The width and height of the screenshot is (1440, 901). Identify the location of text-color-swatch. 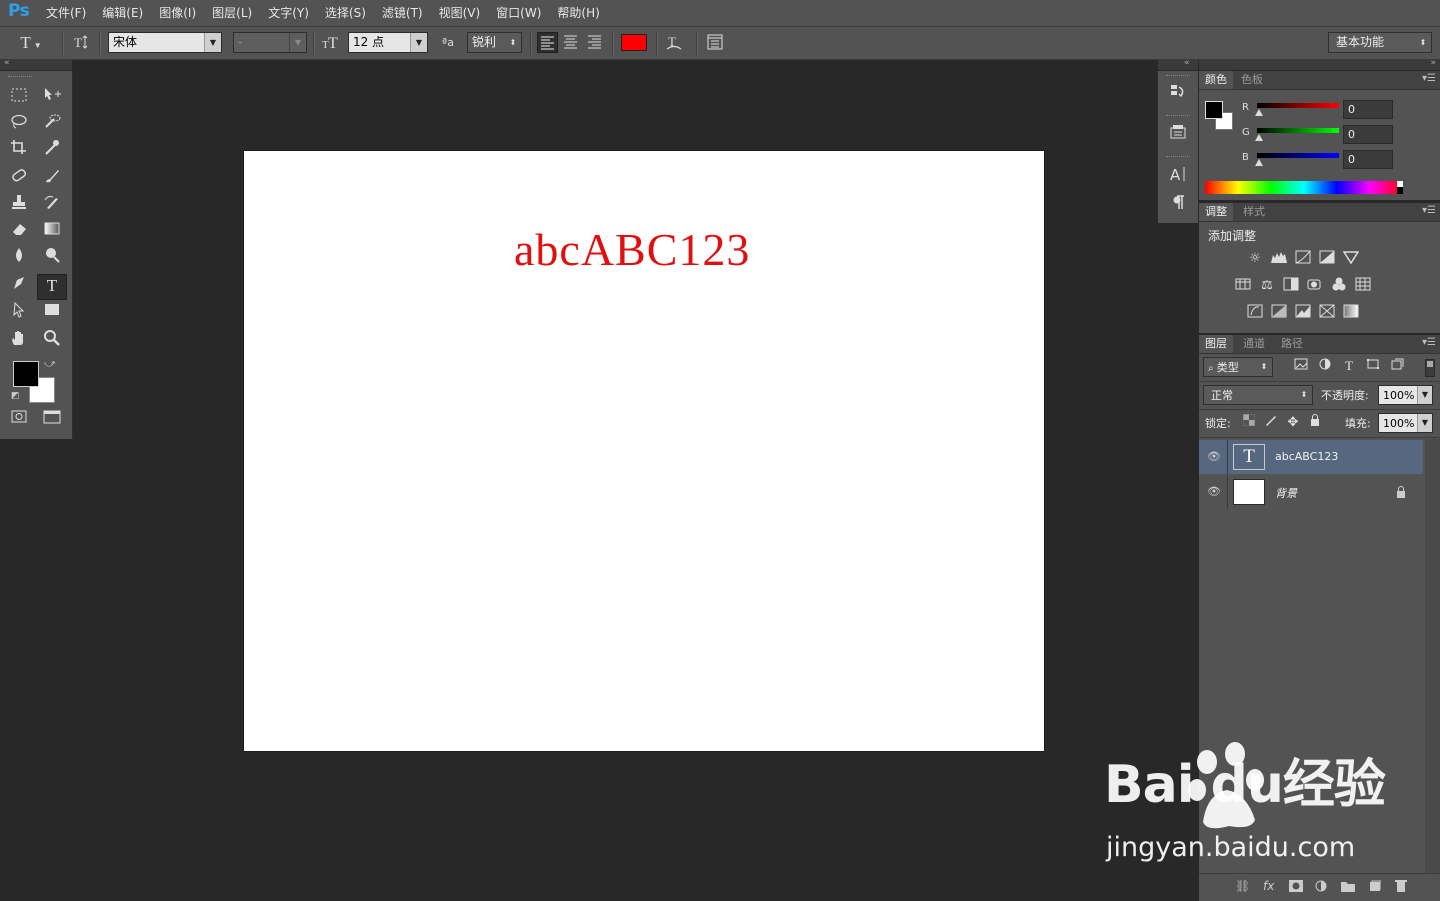
(634, 42).